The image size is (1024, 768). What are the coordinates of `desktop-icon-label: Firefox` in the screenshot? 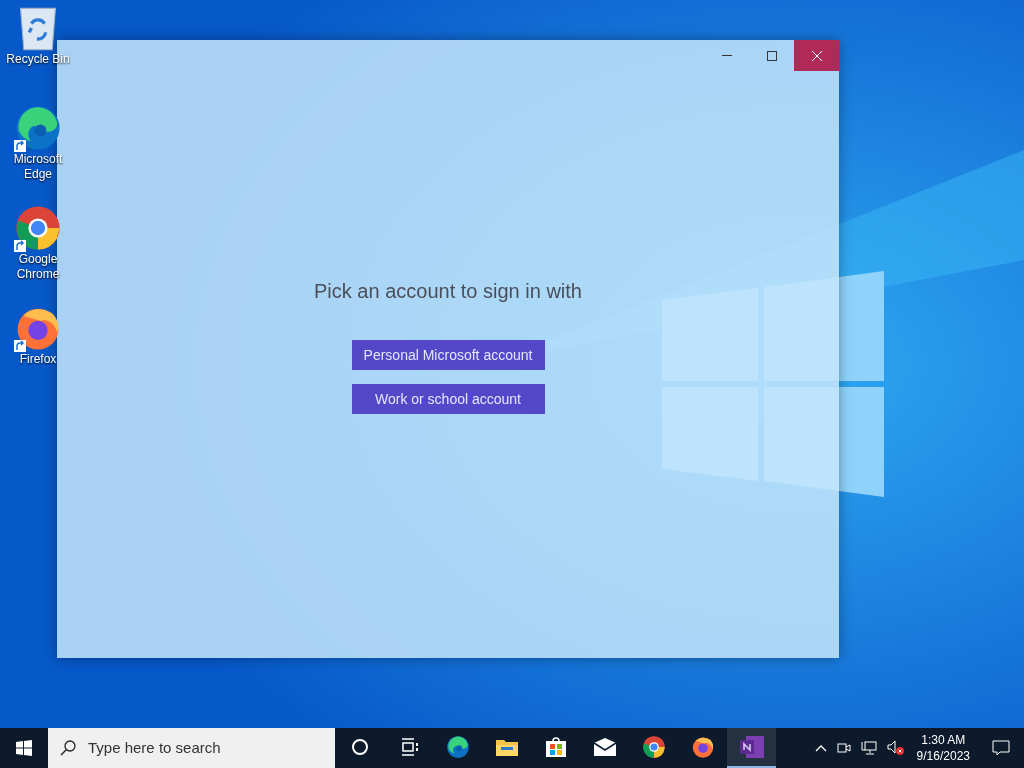 It's located at (38, 359).